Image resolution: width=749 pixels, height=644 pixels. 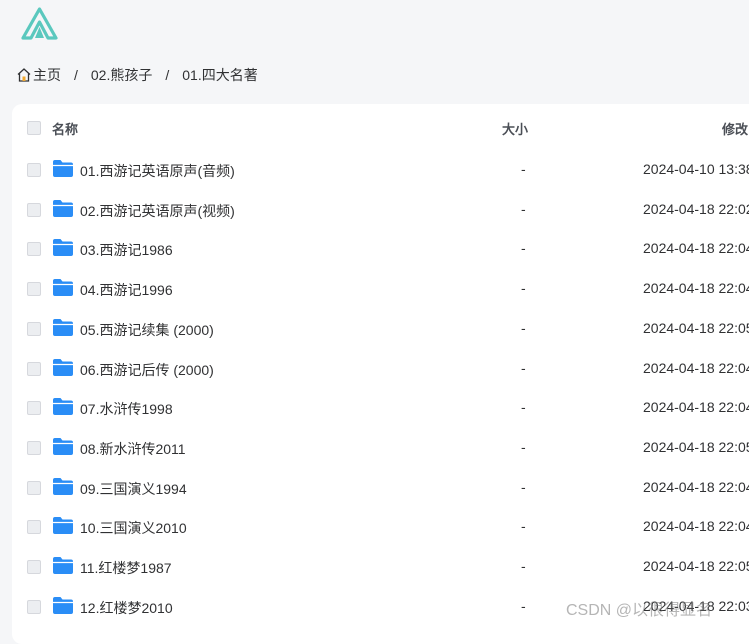 I want to click on breadcrumb-home: 主页, so click(x=38, y=75).